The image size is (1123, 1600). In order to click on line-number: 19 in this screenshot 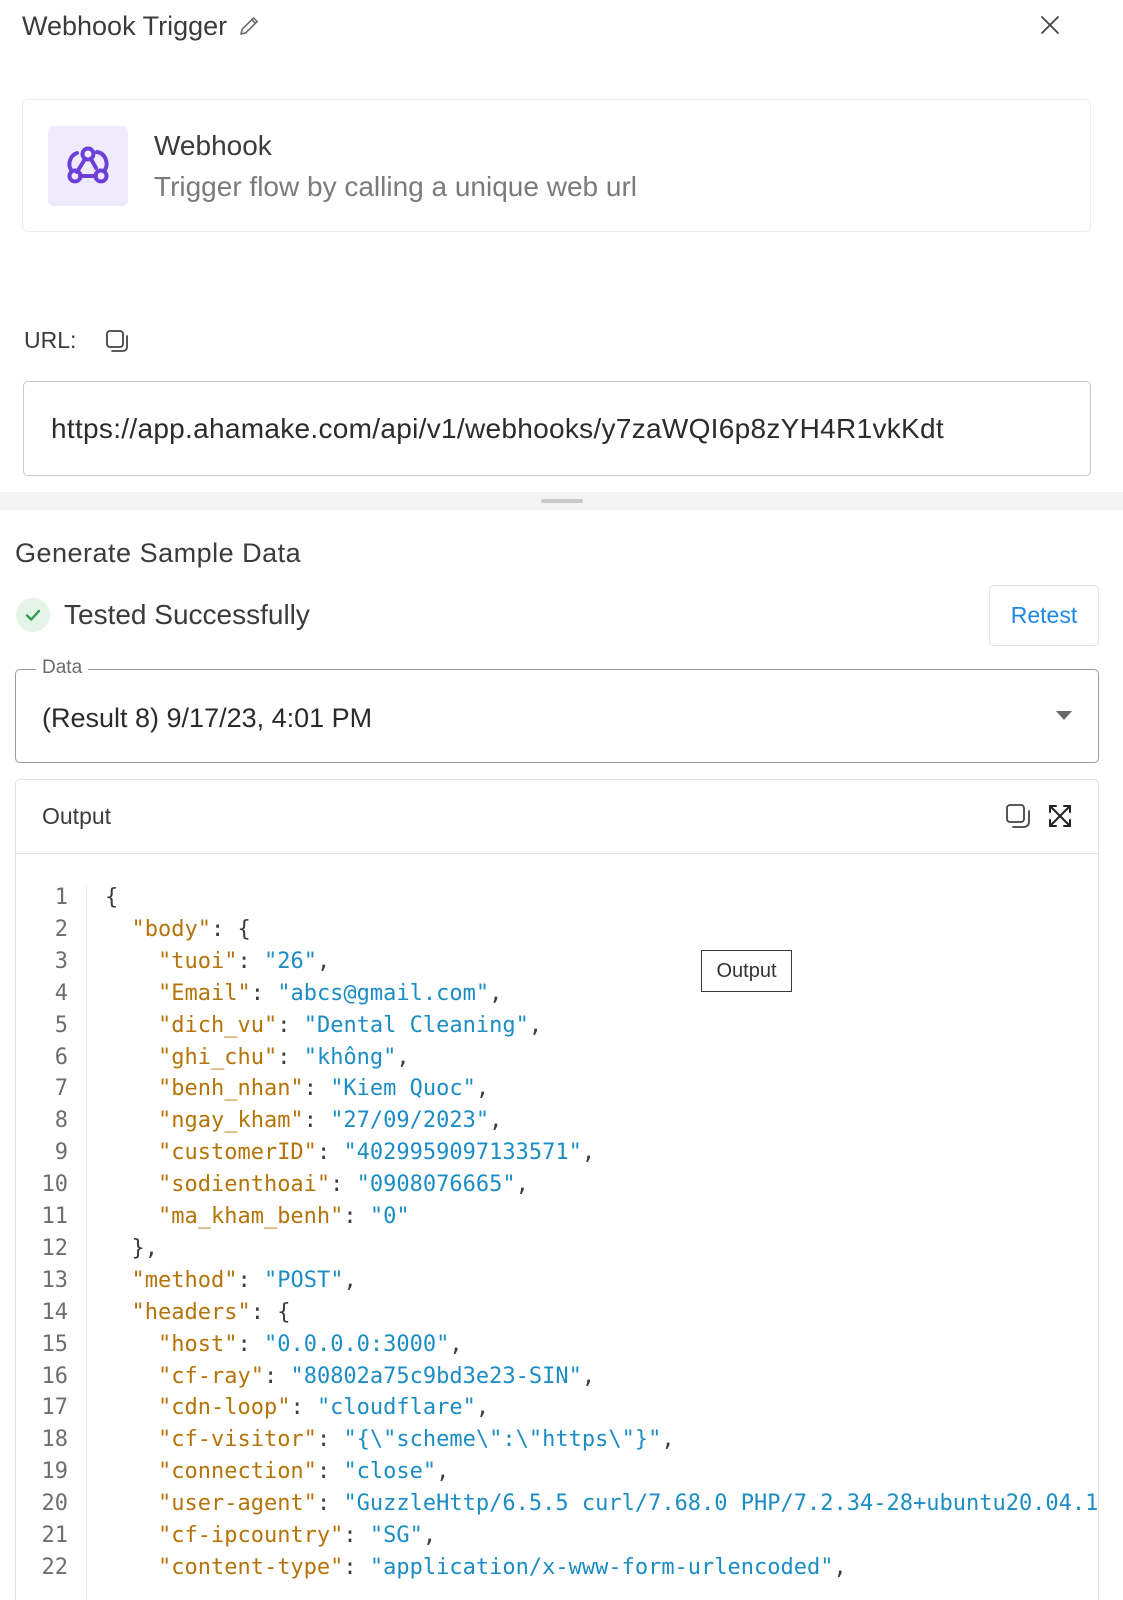, I will do `click(55, 1472)`.